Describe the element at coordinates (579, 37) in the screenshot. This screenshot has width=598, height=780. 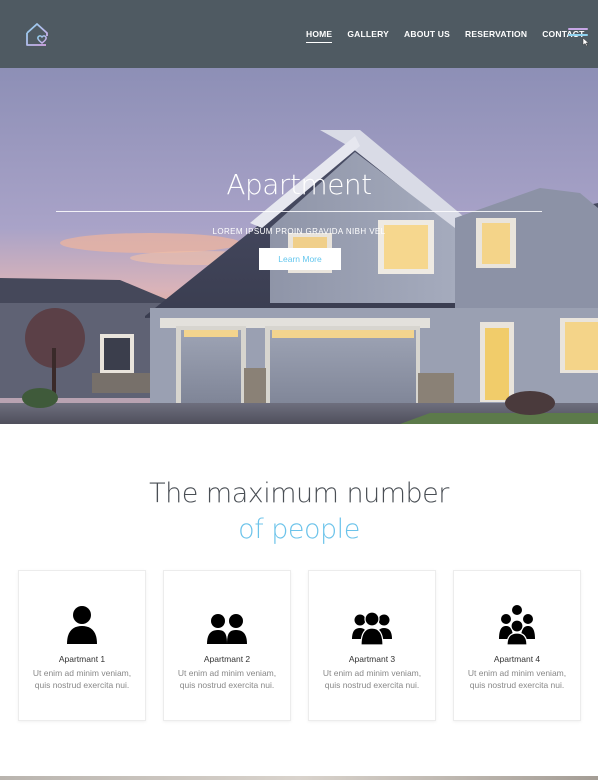
I see `hamburger-menu-icon` at that location.